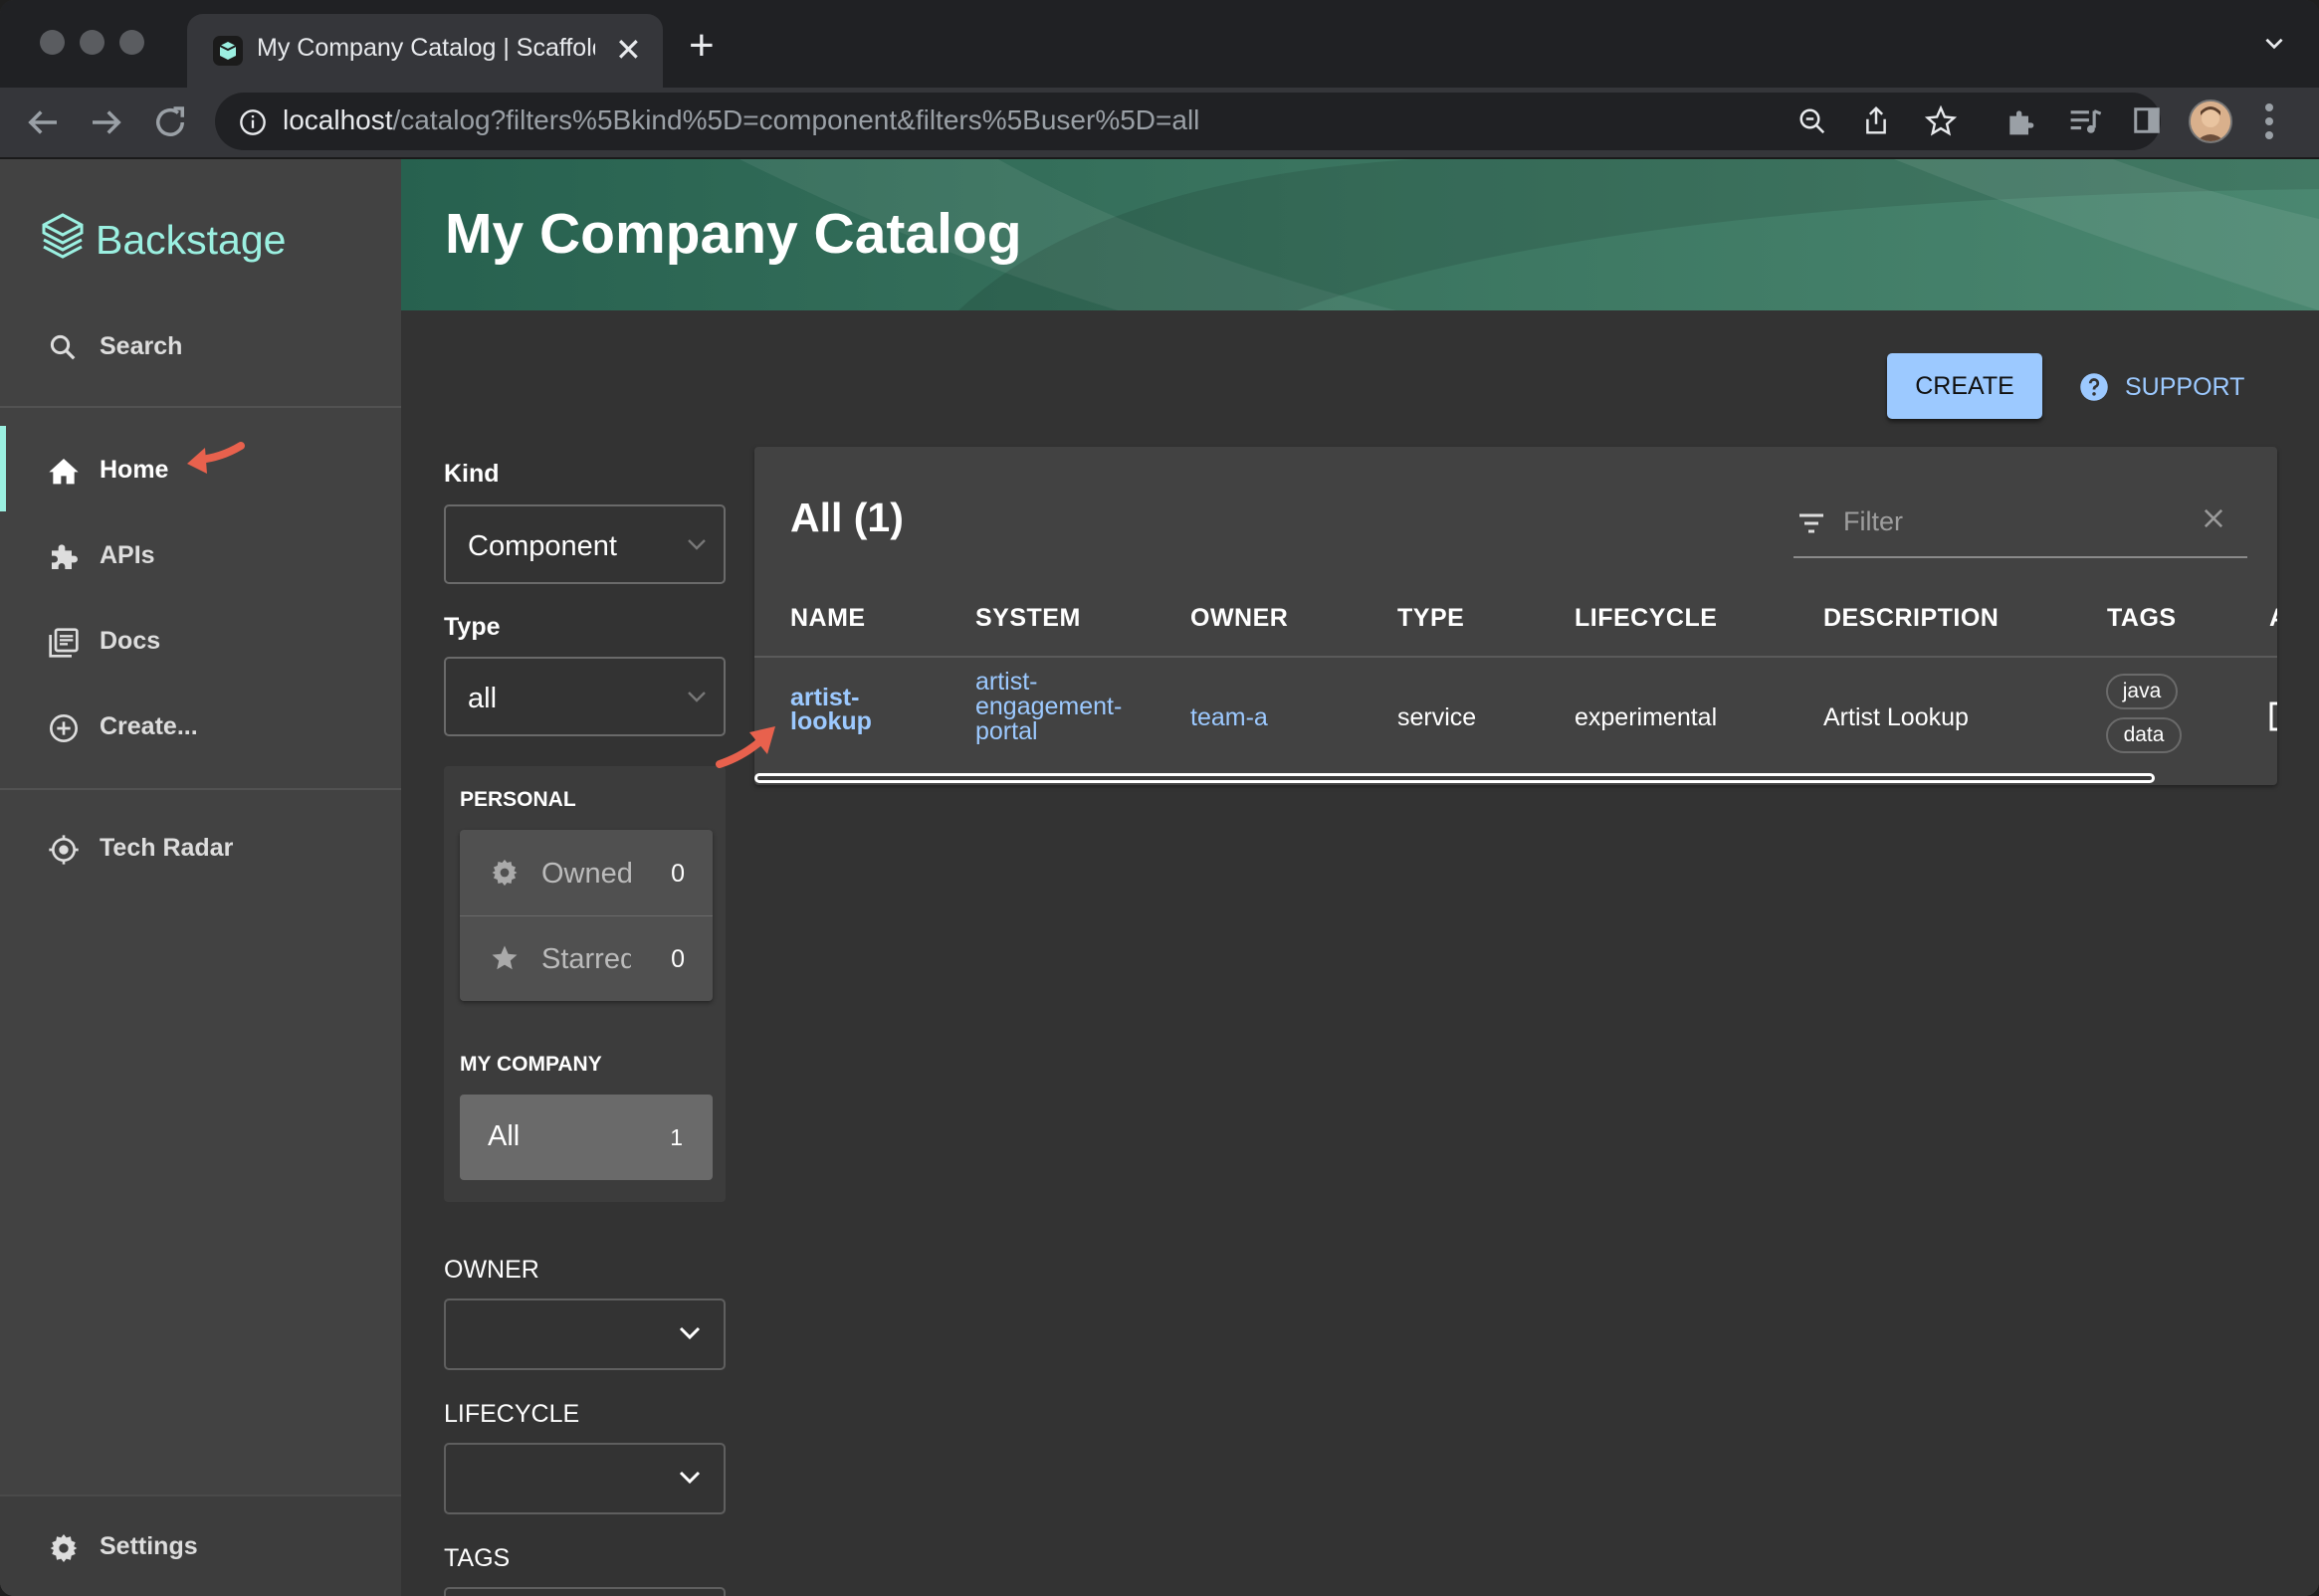 This screenshot has width=2319, height=1596. I want to click on filter-icon, so click(1811, 526).